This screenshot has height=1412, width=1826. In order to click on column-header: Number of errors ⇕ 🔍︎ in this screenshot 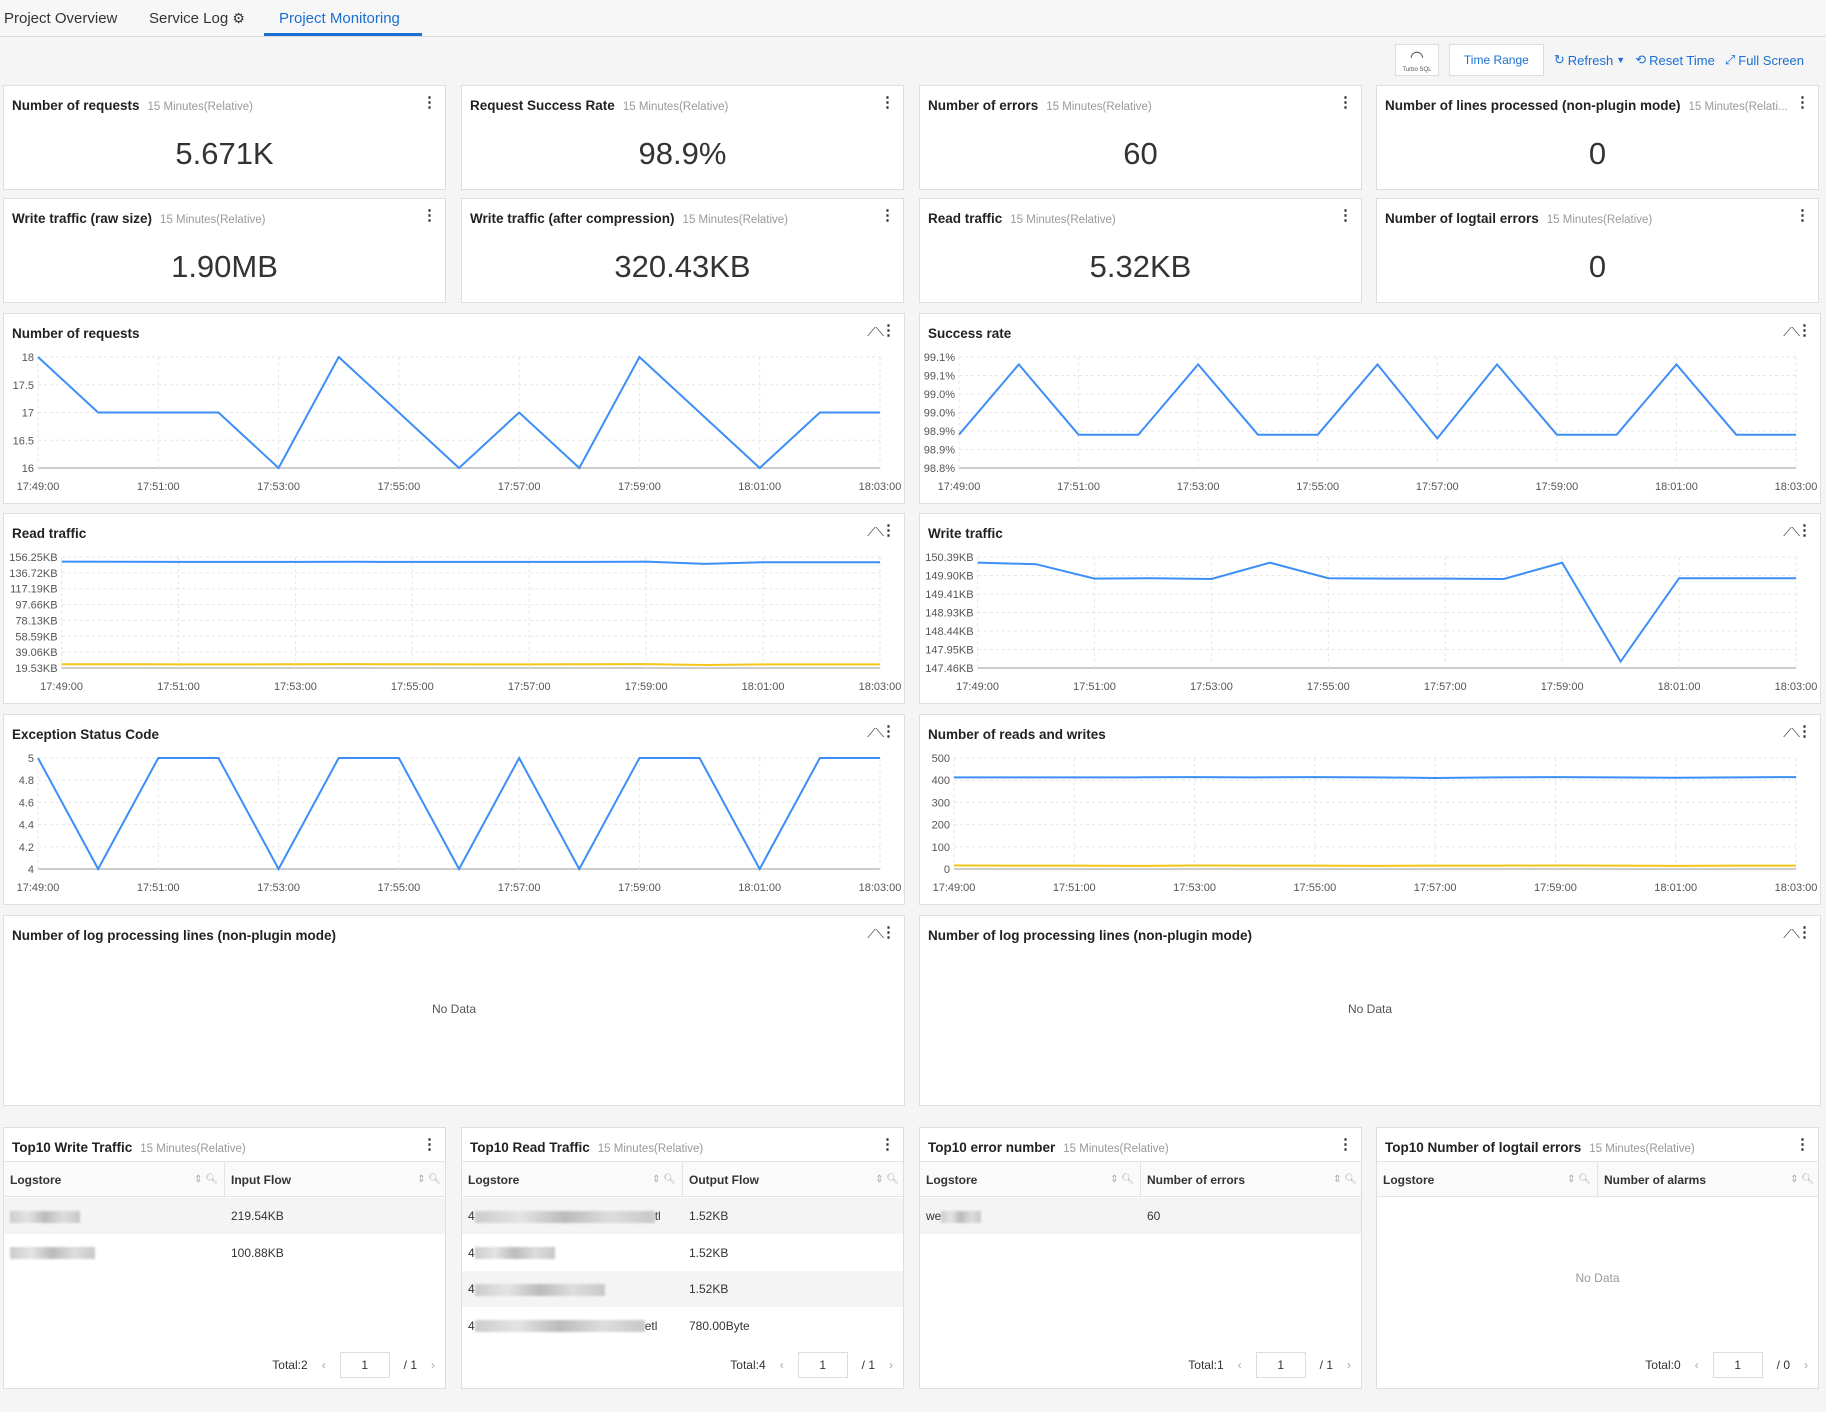, I will do `click(1252, 1180)`.